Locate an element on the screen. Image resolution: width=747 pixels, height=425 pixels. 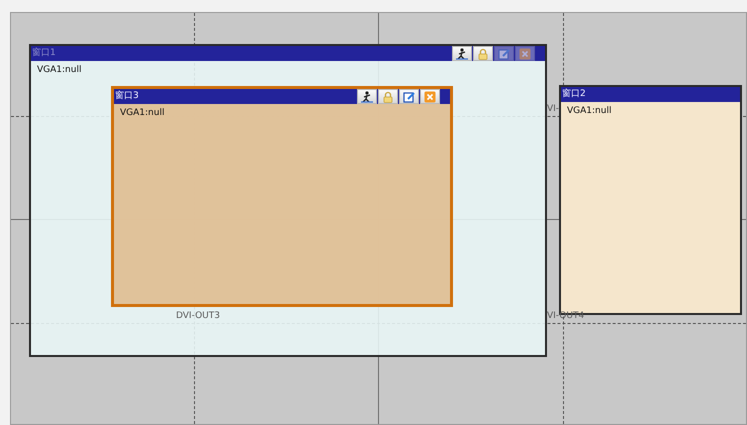
edit-button is located at coordinates (409, 96).